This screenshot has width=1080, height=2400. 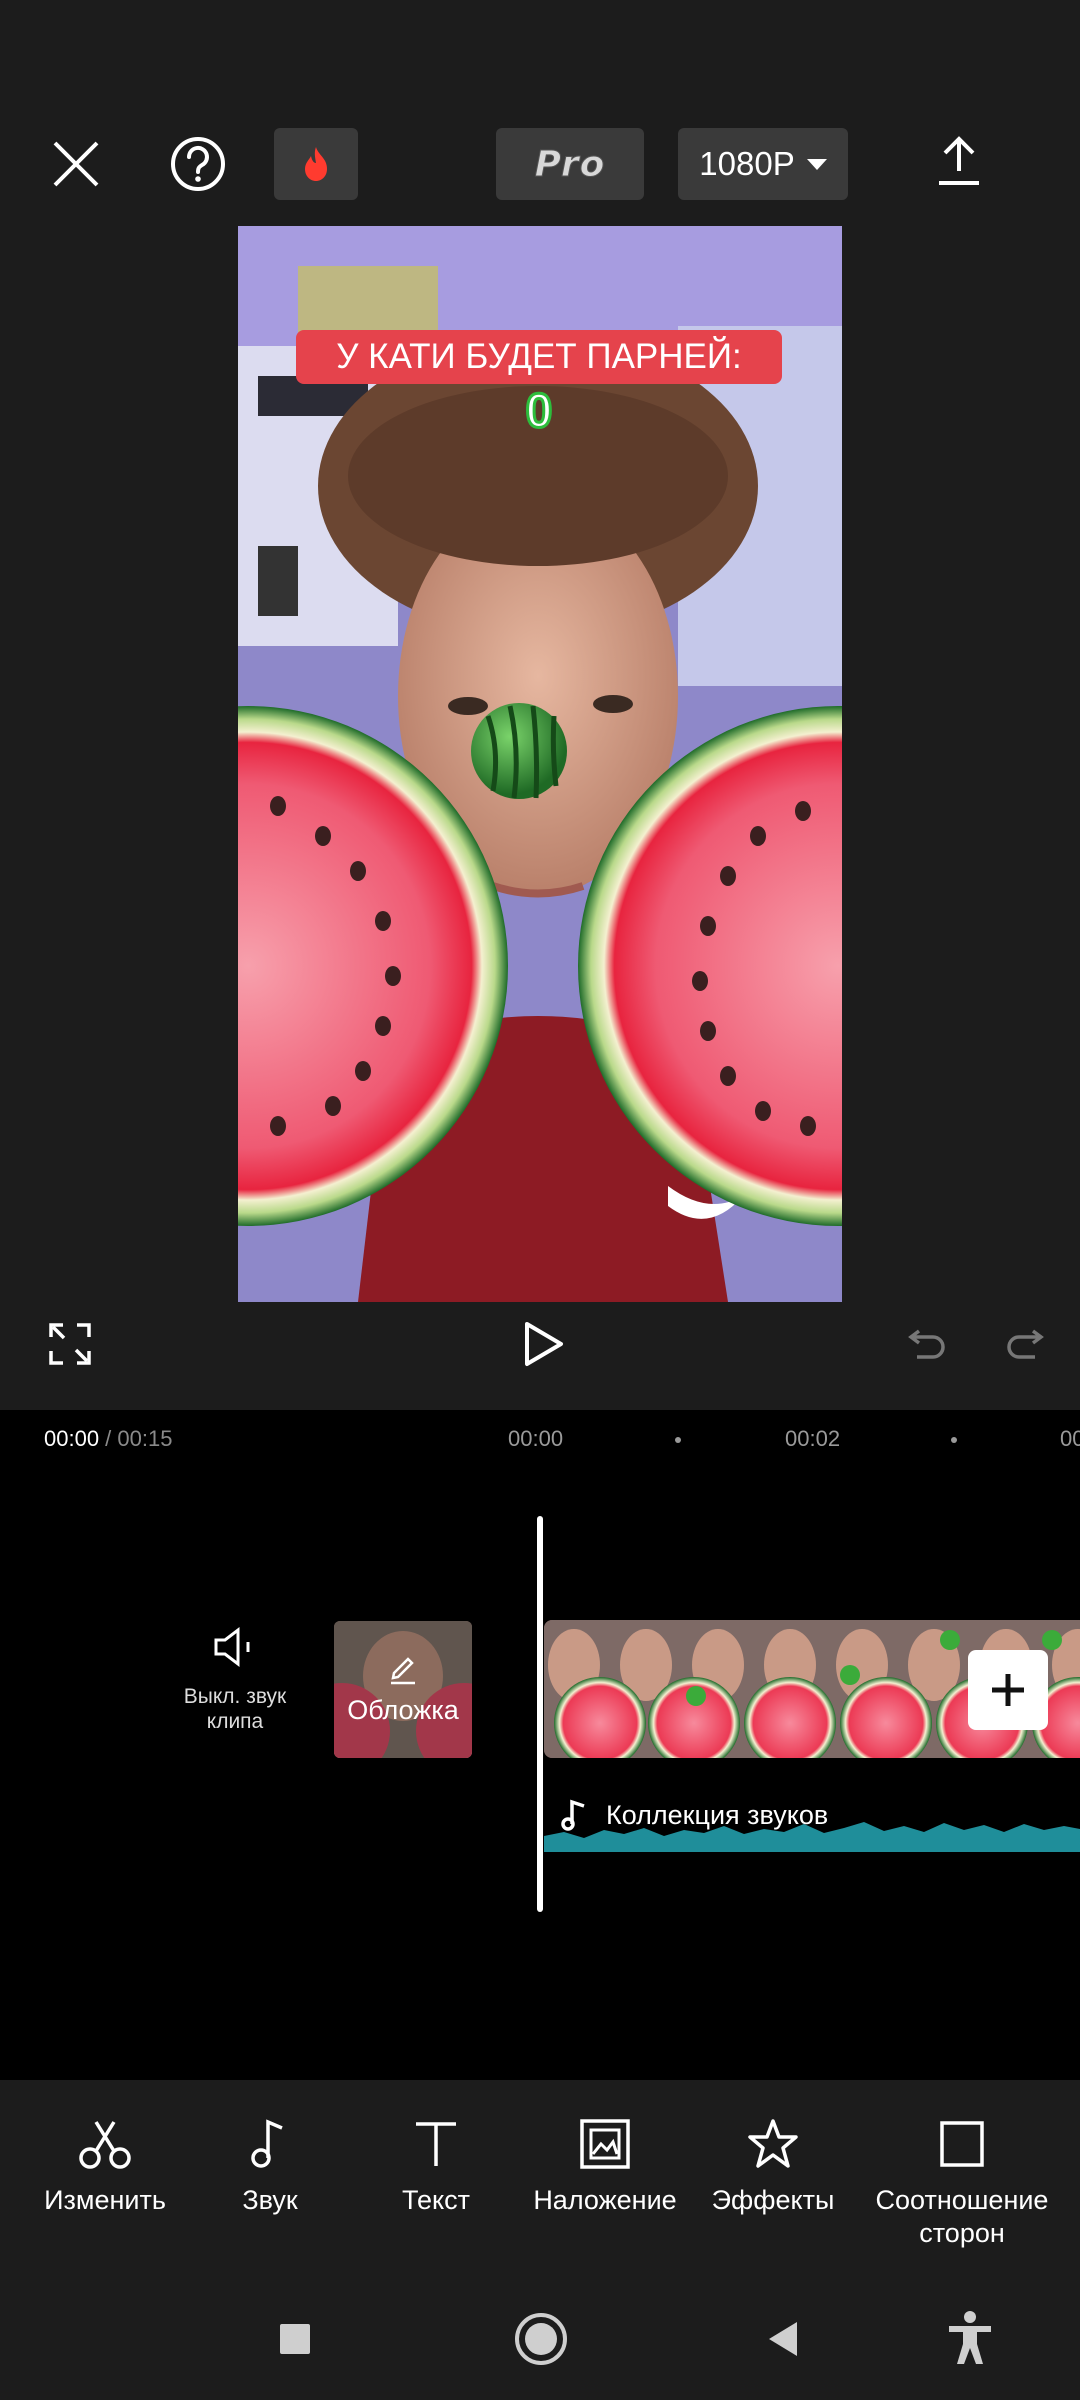 I want to click on scissors-icon, so click(x=105, y=2145).